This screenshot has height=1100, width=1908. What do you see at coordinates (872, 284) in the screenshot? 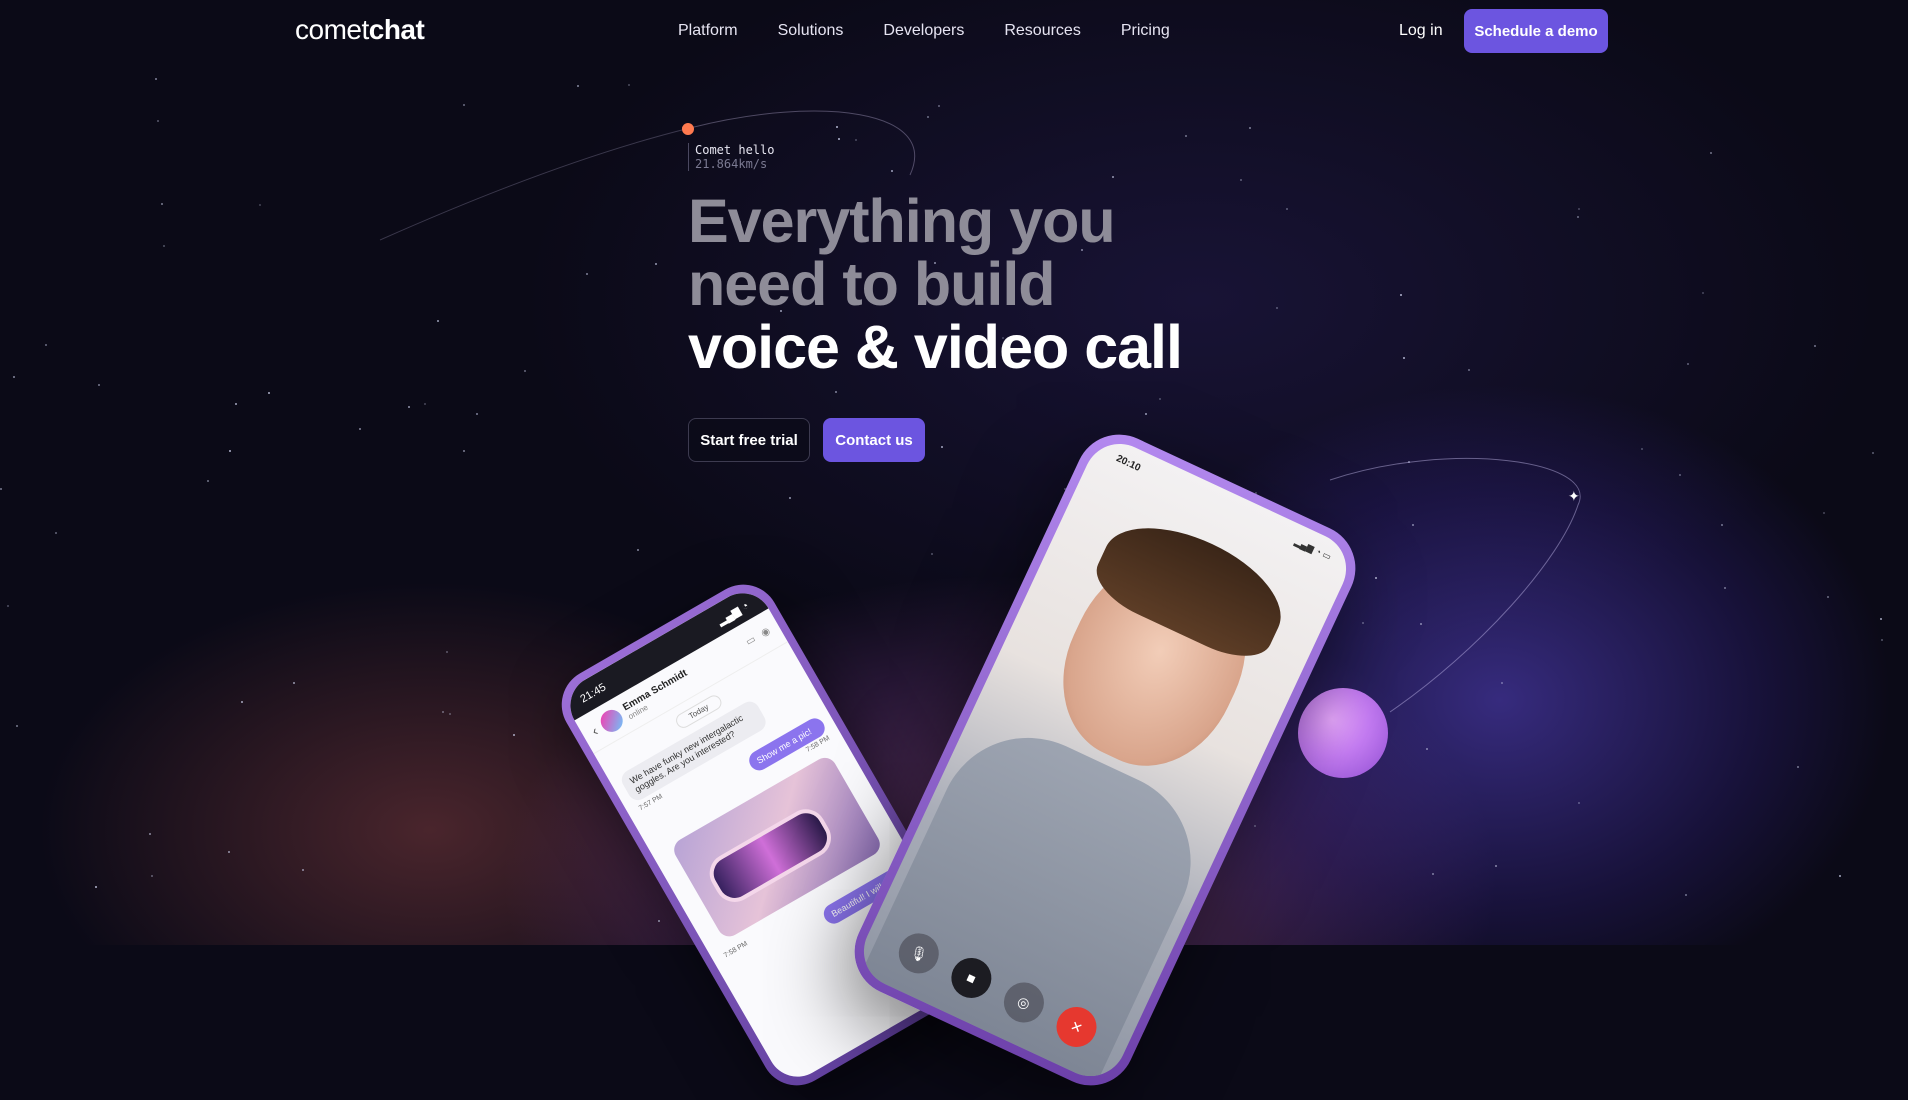
I see `headline-line-2: need to build` at bounding box center [872, 284].